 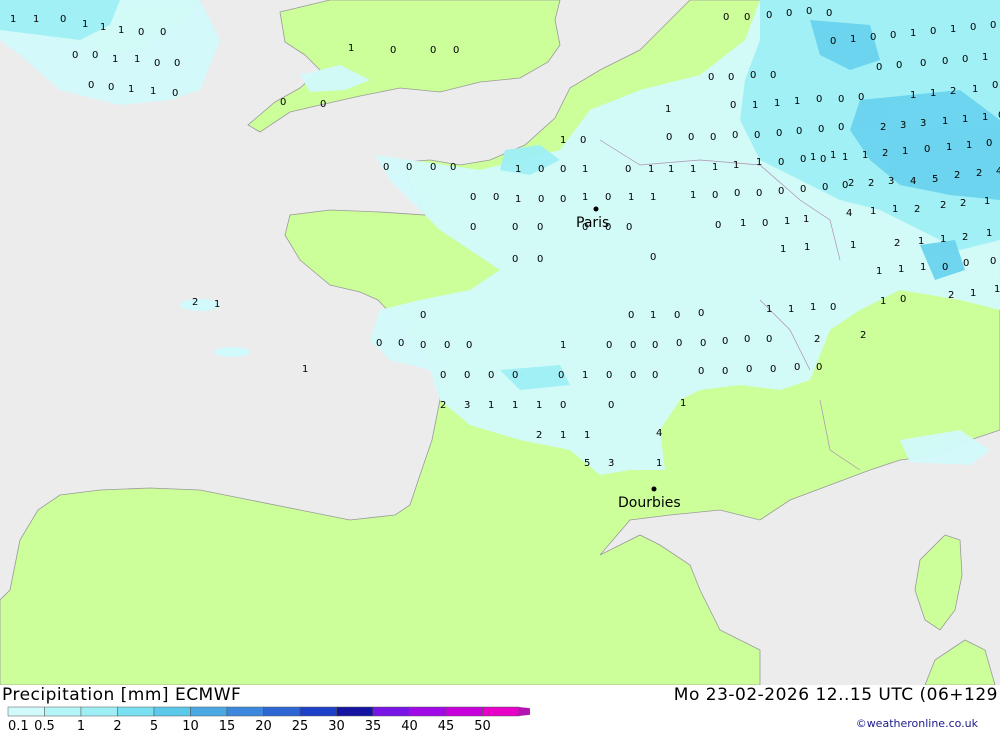 What do you see at coordinates (336, 726) in the screenshot?
I see `legend-tick-label: 30` at bounding box center [336, 726].